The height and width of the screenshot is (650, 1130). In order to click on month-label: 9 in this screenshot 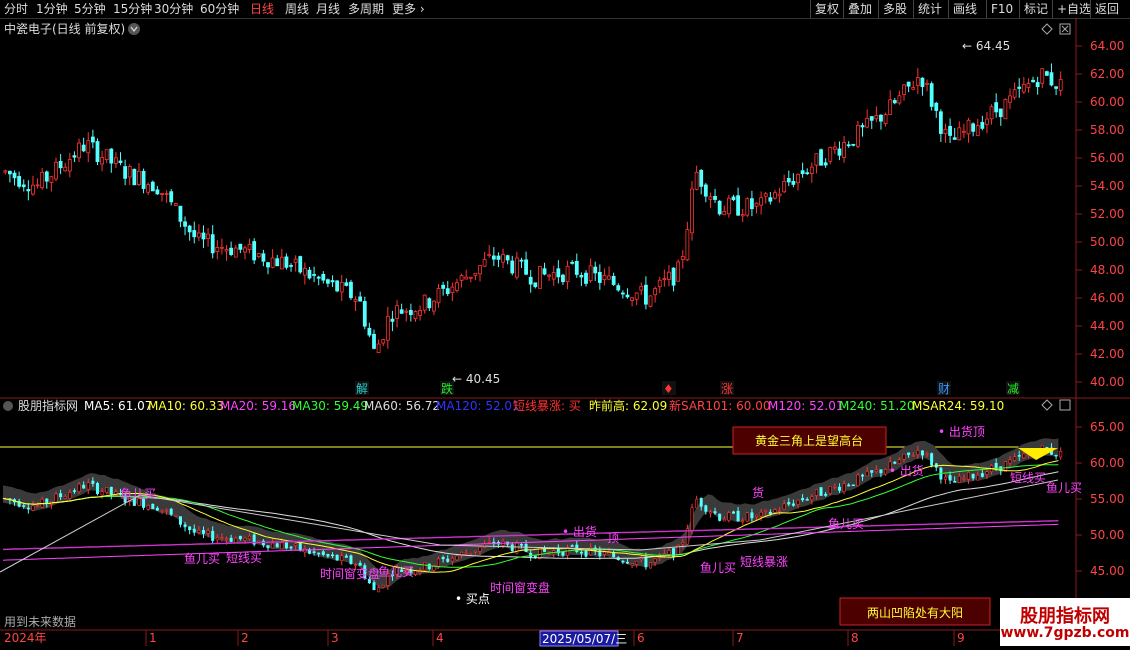, I will do `click(961, 638)`.